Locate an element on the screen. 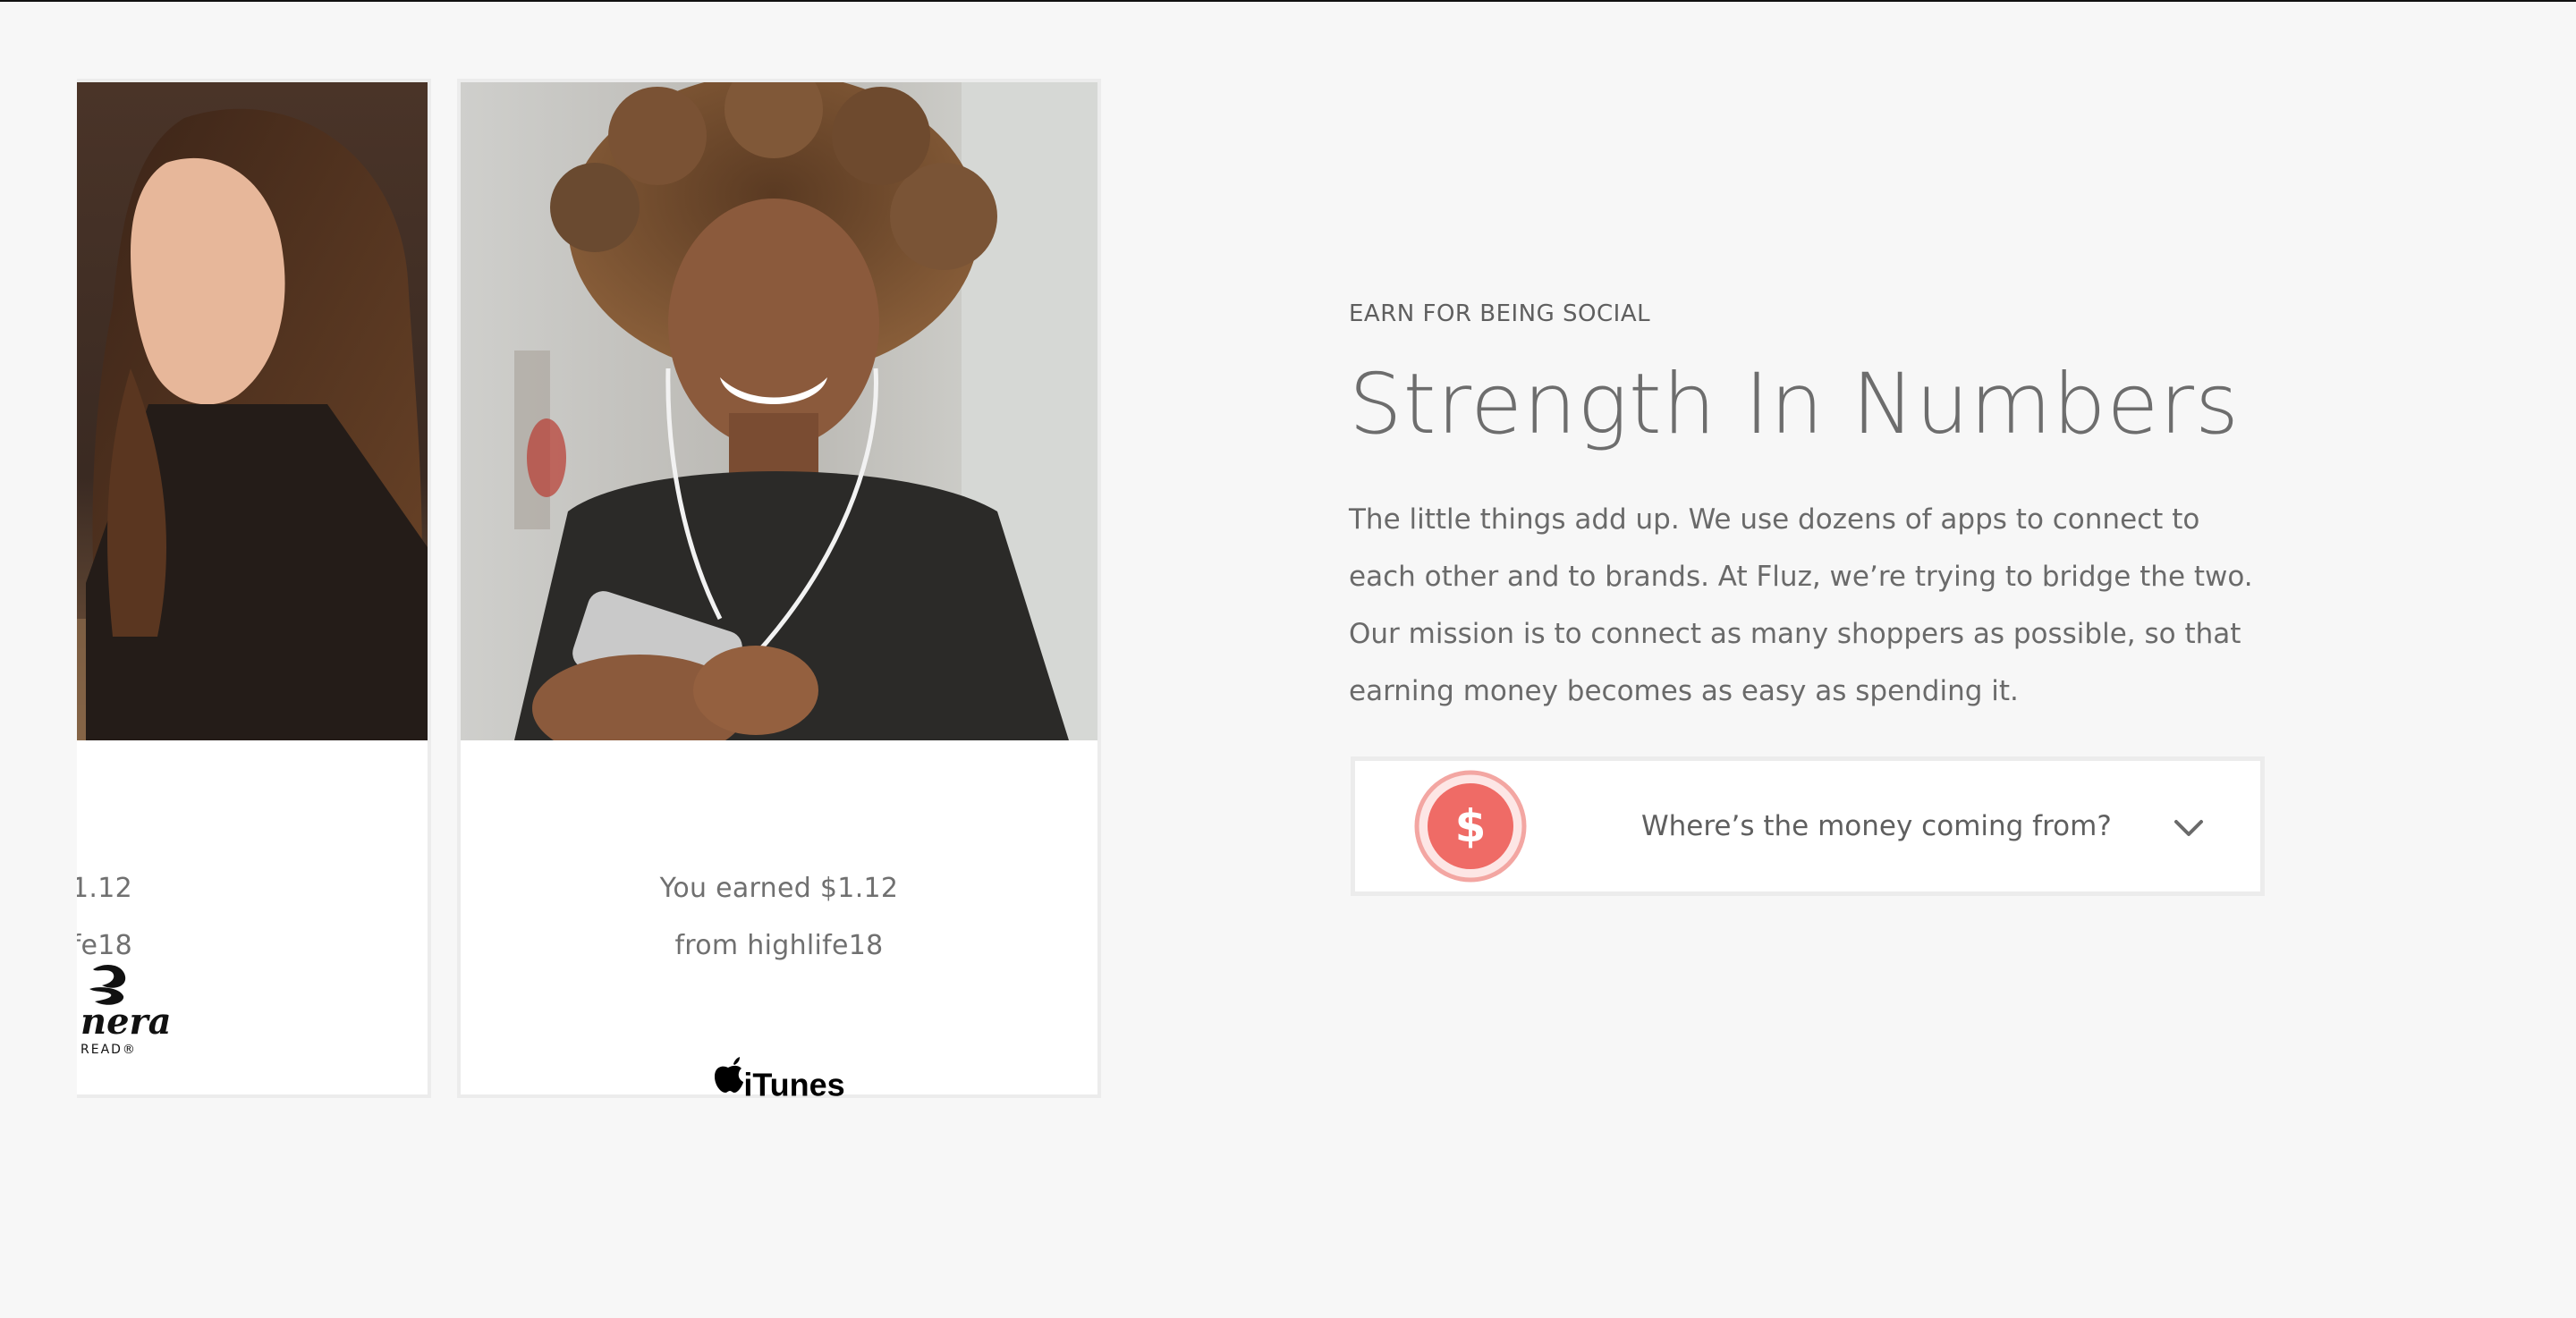 This screenshot has width=2576, height=1318. faq-accordion-item: $ Where’s the money coming from? is located at coordinates (1808, 826).